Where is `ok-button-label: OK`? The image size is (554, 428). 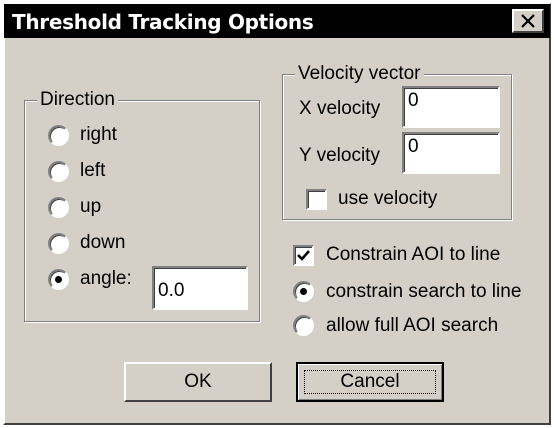 ok-button-label: OK is located at coordinates (198, 381).